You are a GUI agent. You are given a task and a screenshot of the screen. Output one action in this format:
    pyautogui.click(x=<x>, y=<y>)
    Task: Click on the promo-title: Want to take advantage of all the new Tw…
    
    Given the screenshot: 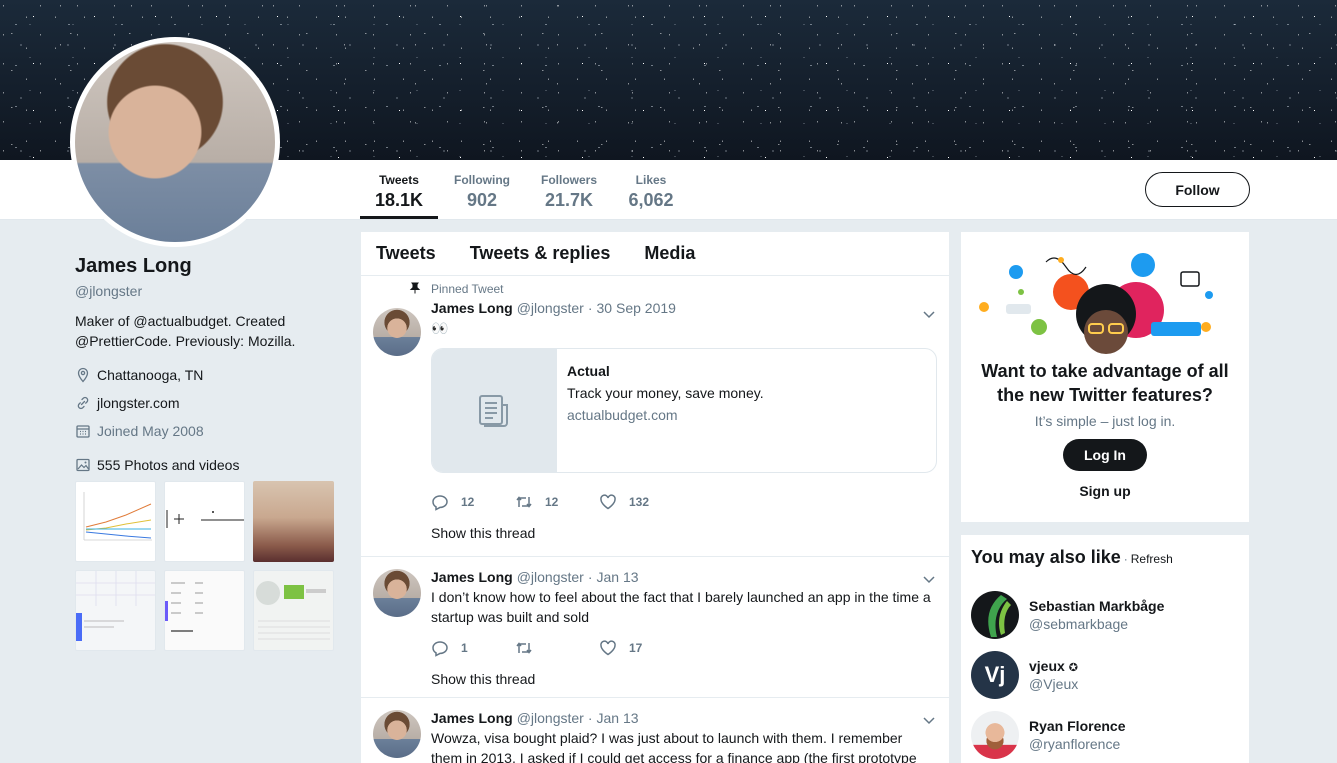 What is the action you would take?
    pyautogui.click(x=1105, y=383)
    